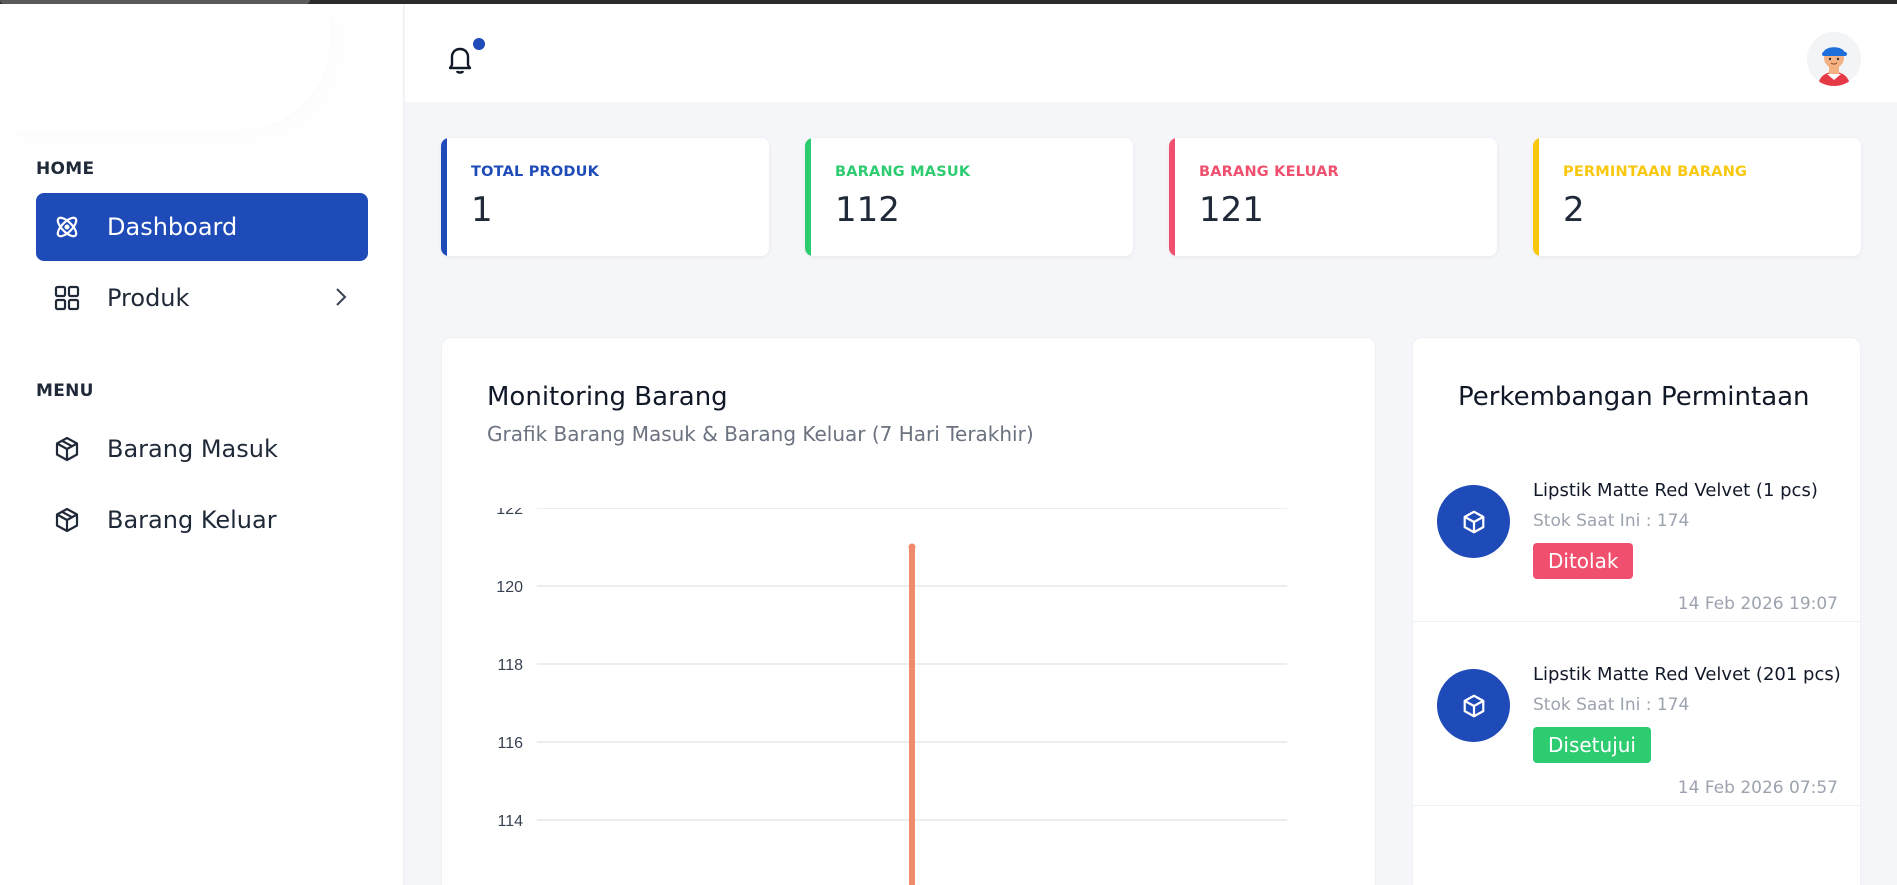 Image resolution: width=1897 pixels, height=885 pixels. I want to click on request-timestamp: 14 Feb 2026 19:07, so click(1757, 604).